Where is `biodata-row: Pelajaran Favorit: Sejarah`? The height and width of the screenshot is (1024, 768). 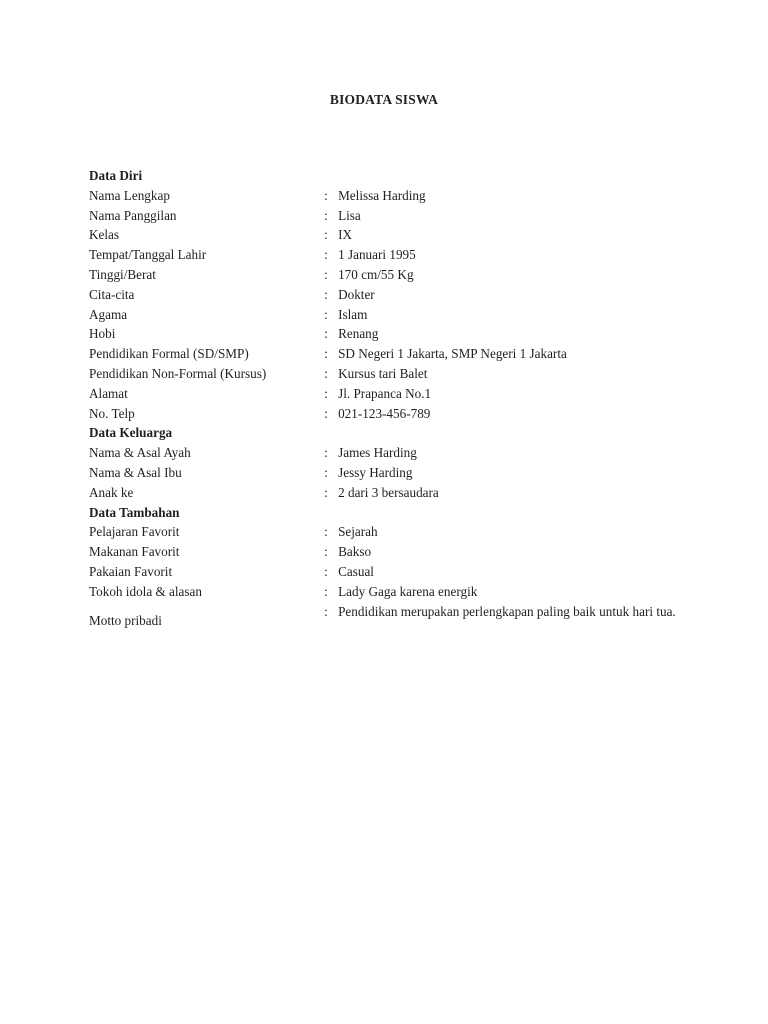
biodata-row: Pelajaran Favorit: Sejarah is located at coordinates (389, 532).